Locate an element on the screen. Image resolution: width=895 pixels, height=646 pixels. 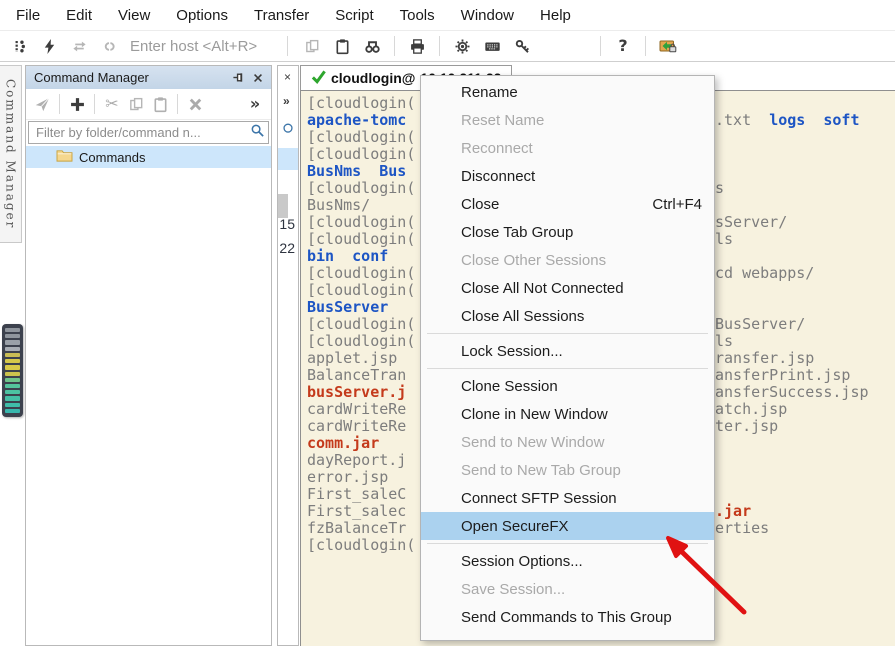
command-manager-toolbar: ✂» is located at coordinates (148, 104).